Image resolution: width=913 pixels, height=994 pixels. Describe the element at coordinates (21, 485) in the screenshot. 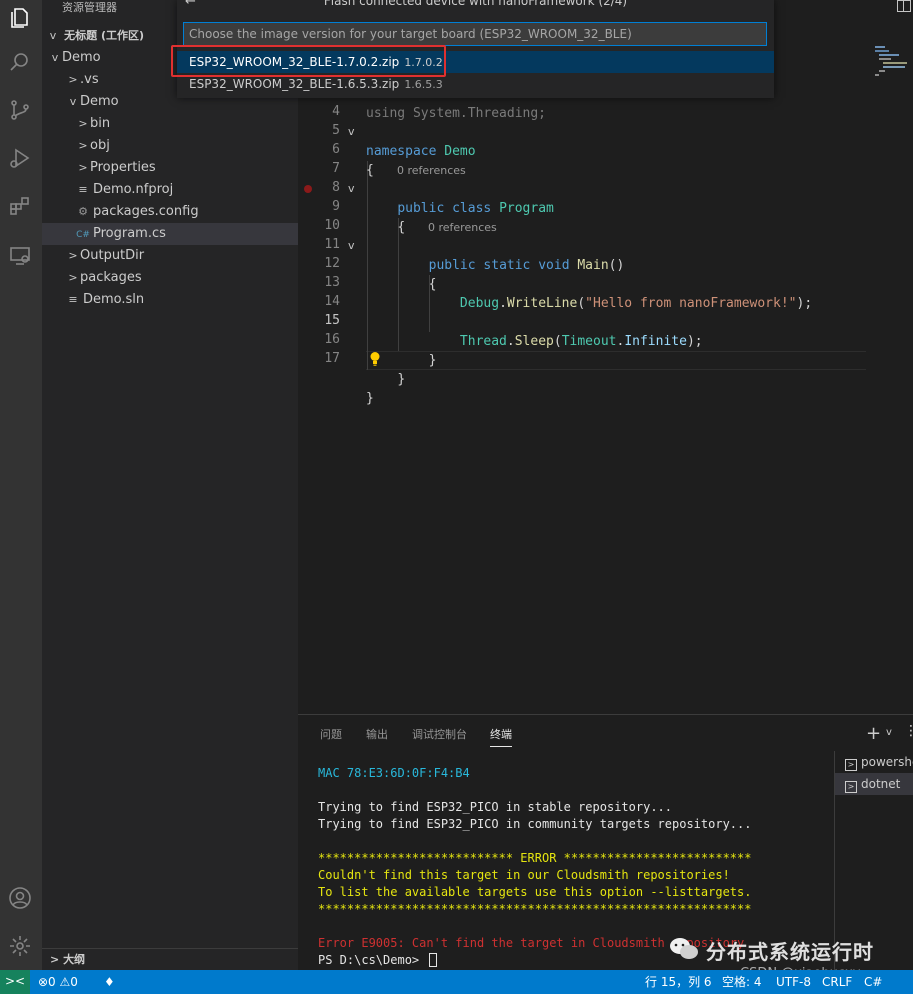

I see `activity-bar` at that location.